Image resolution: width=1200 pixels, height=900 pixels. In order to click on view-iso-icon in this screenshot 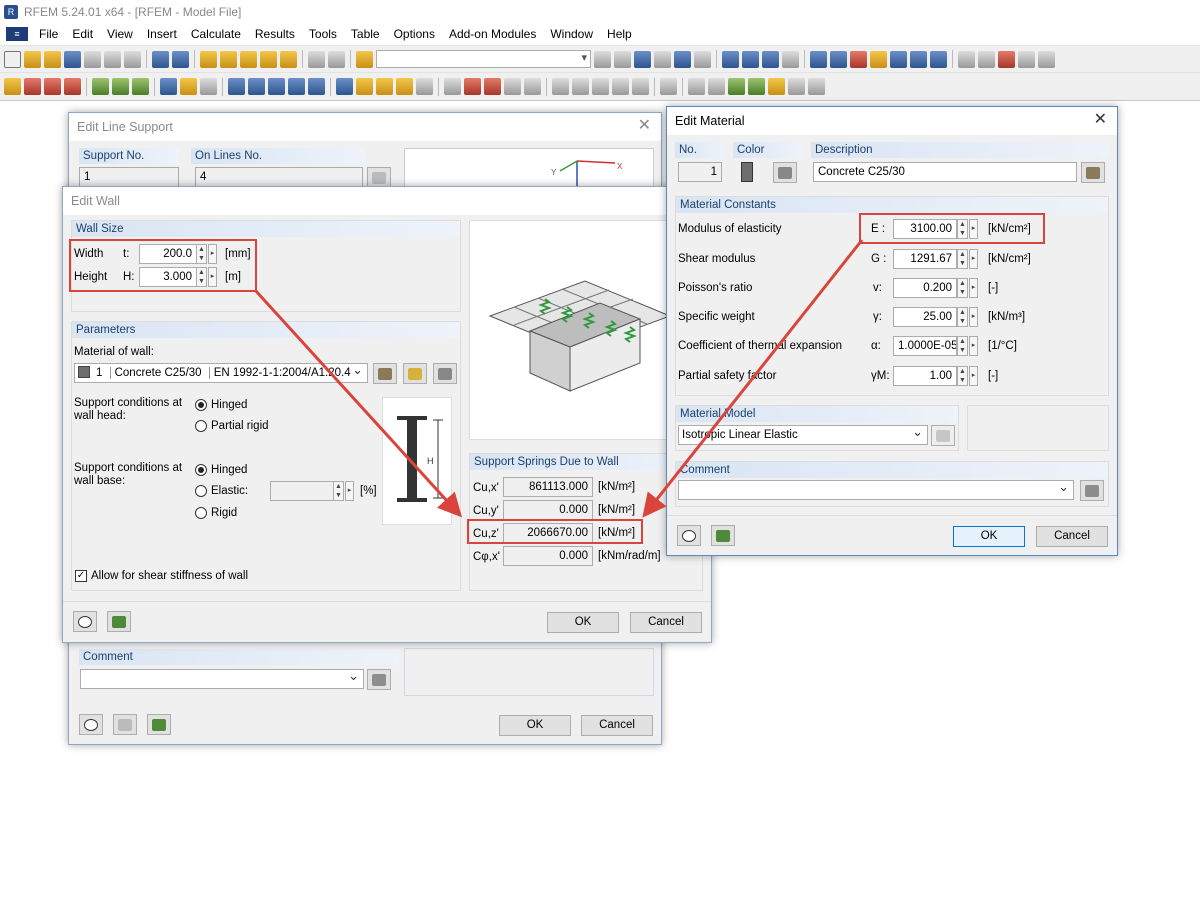, I will do `click(640, 86)`.